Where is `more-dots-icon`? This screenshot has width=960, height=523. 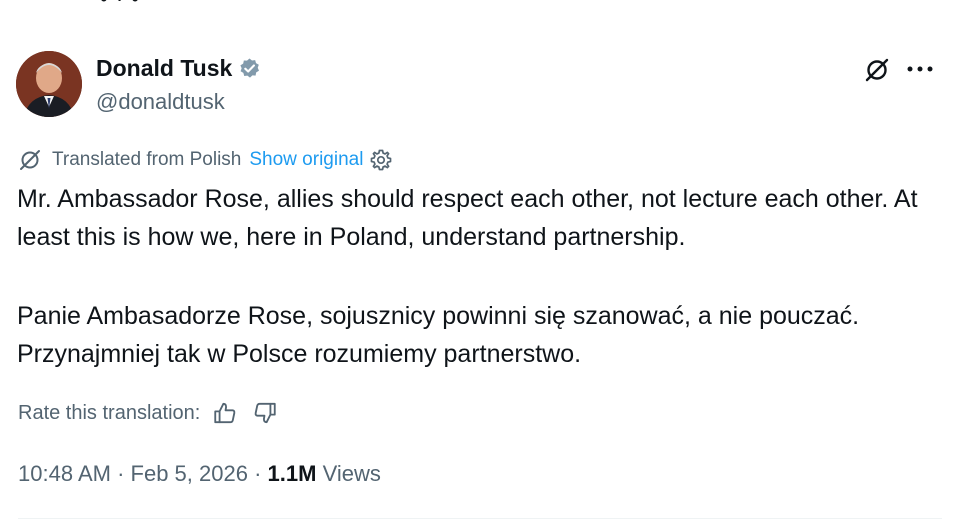
more-dots-icon is located at coordinates (920, 69).